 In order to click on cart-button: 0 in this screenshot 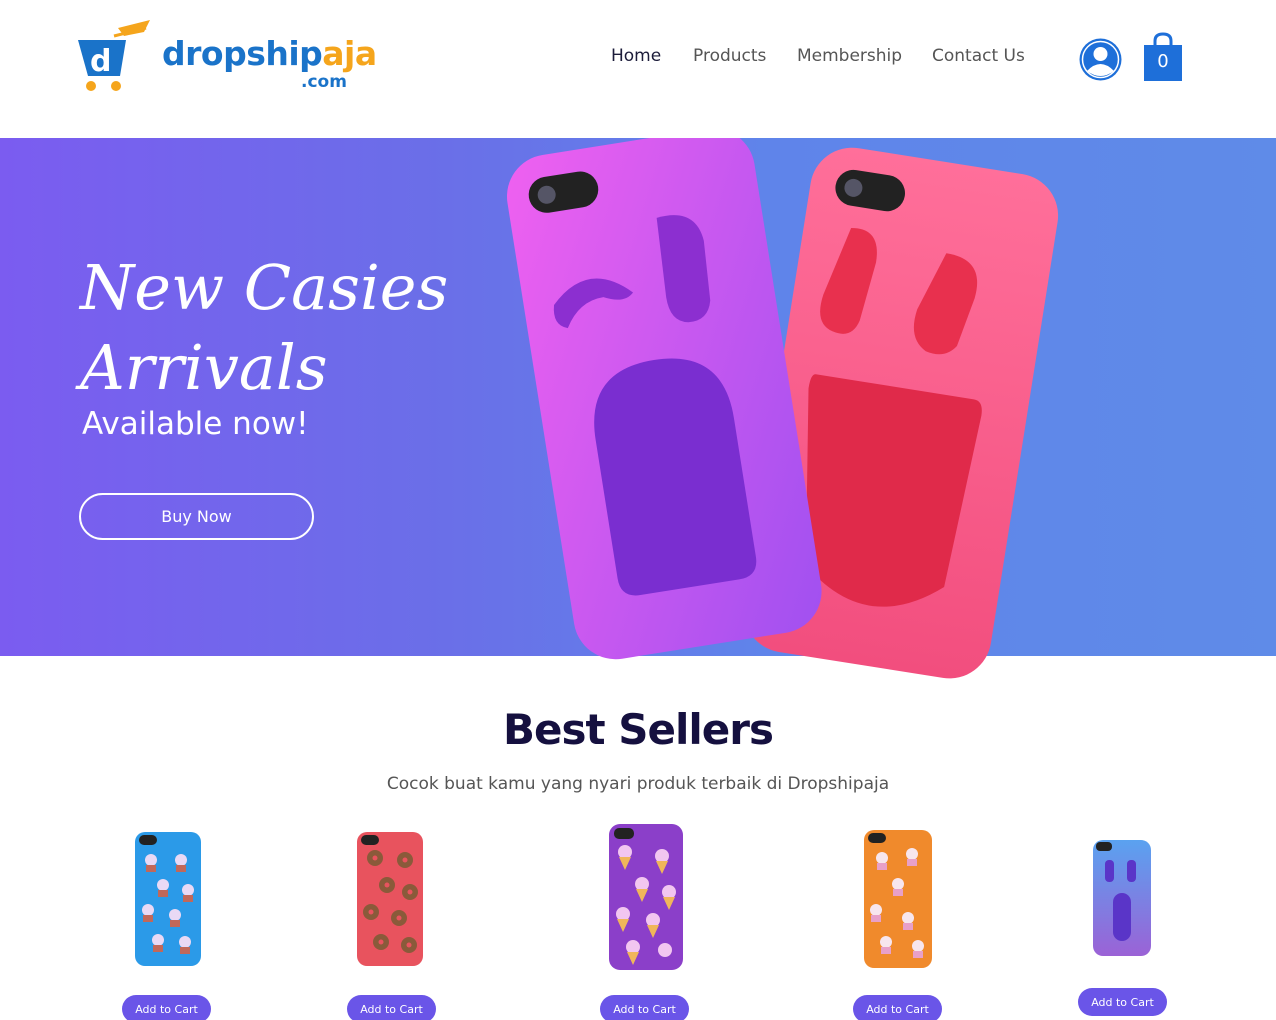, I will do `click(1163, 57)`.